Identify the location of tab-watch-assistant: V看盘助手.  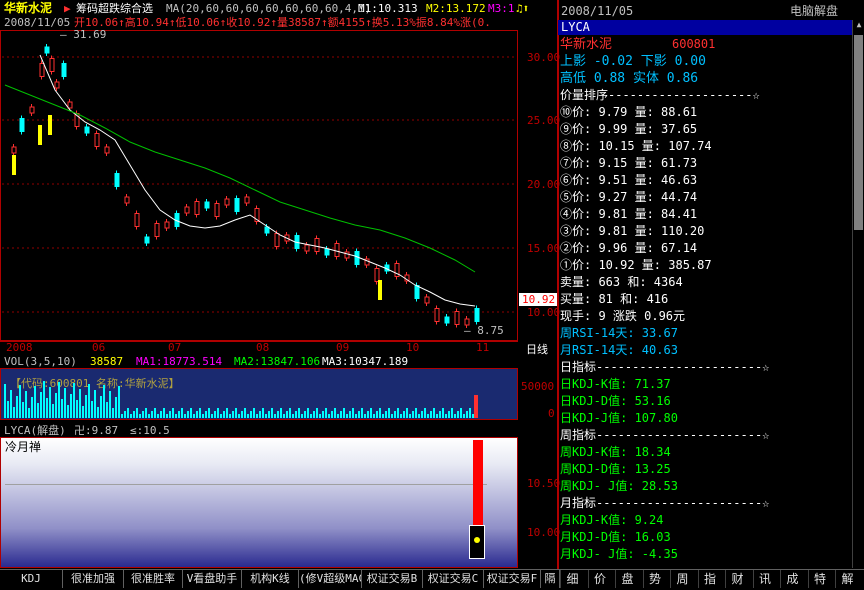
(212, 579).